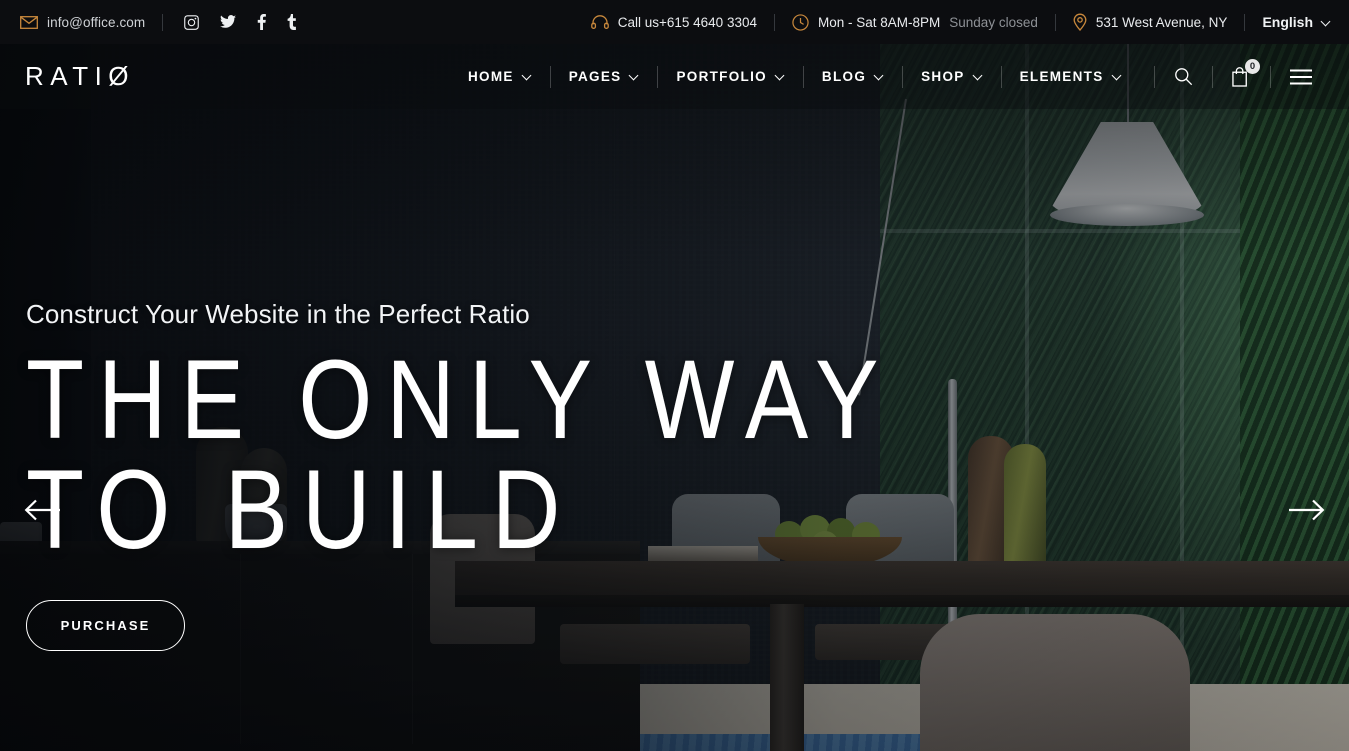 The width and height of the screenshot is (1349, 751). Describe the element at coordinates (1161, 22) in the screenshot. I see `address-text: 531 West Avenue, NY` at that location.